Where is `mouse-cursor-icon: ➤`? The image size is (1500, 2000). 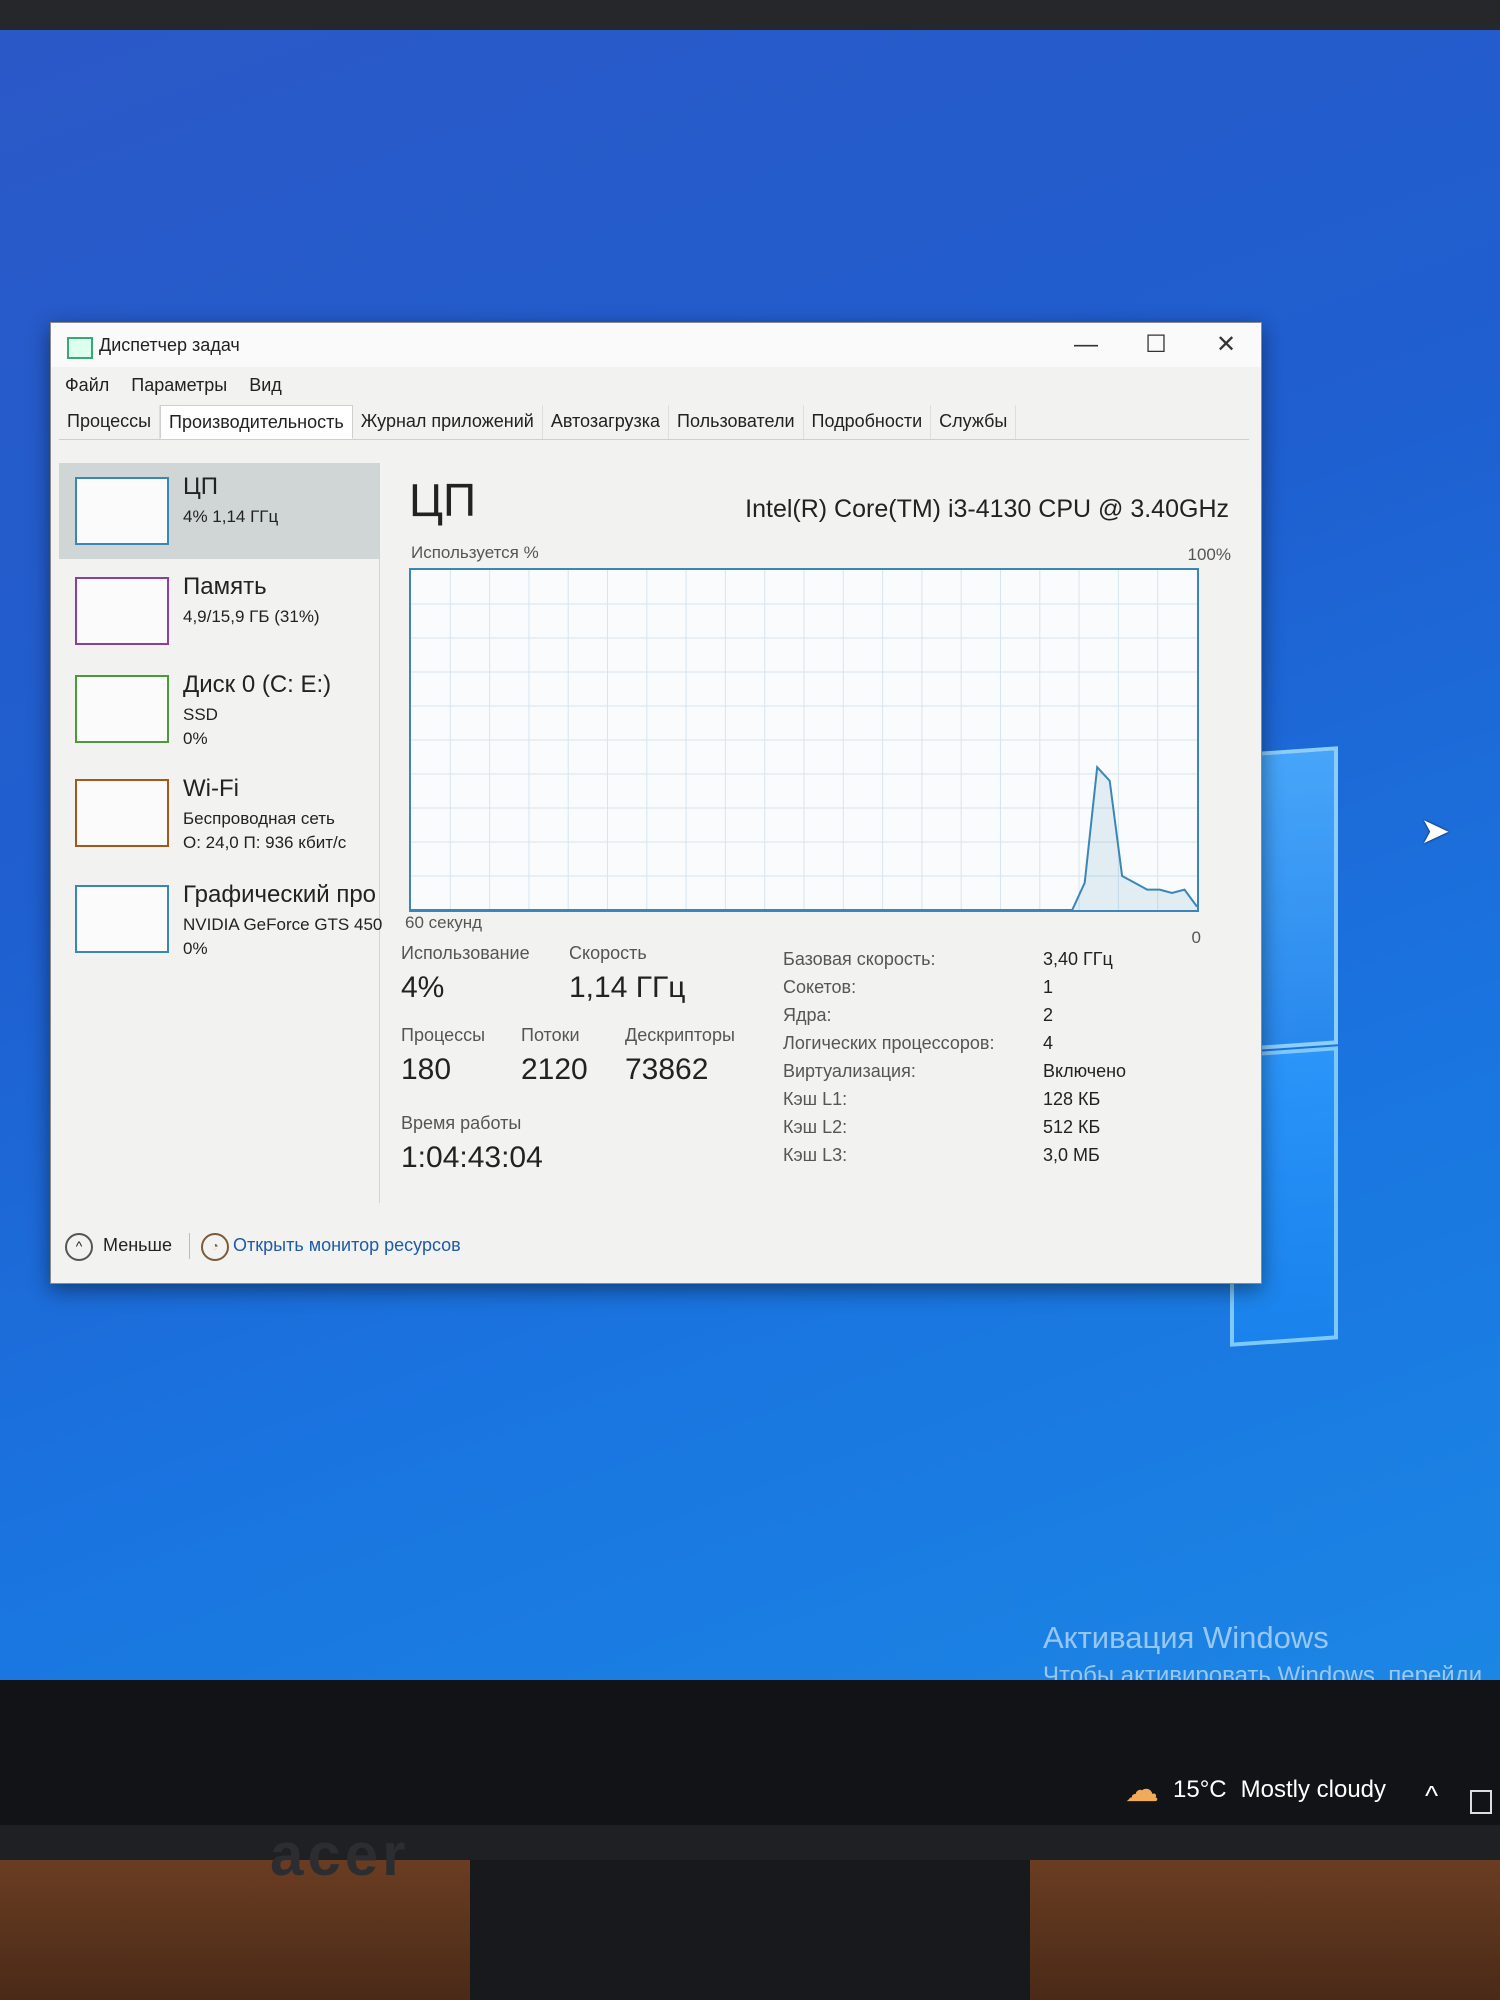
mouse-cursor-icon: ➤ is located at coordinates (1435, 830).